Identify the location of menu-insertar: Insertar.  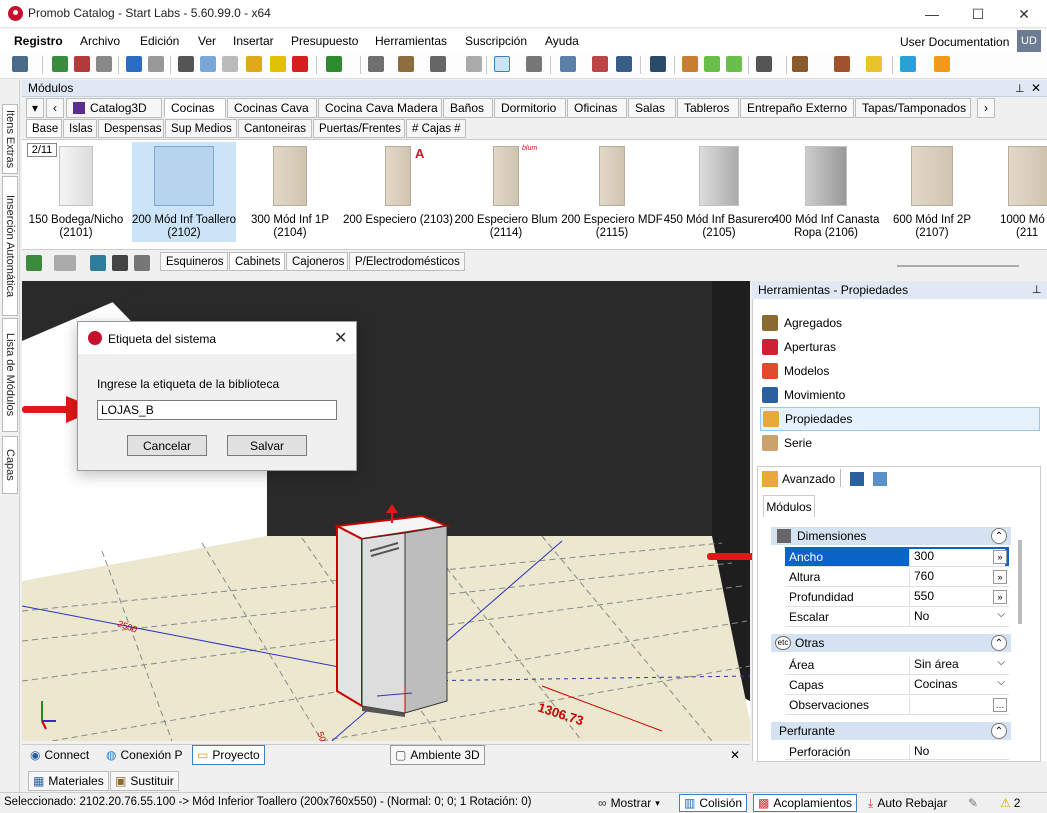
(253, 41).